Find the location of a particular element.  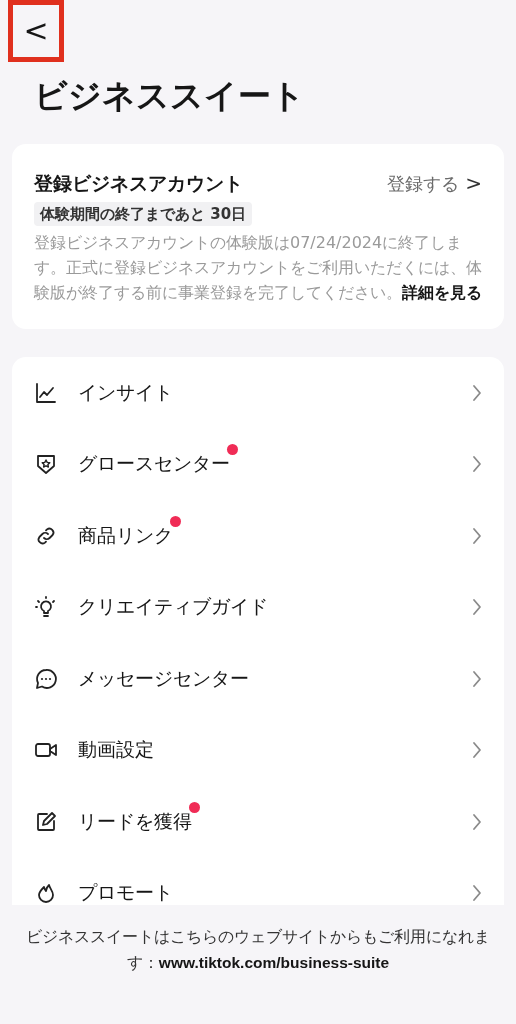

menu-item: クリエイティブガイド is located at coordinates (258, 607).